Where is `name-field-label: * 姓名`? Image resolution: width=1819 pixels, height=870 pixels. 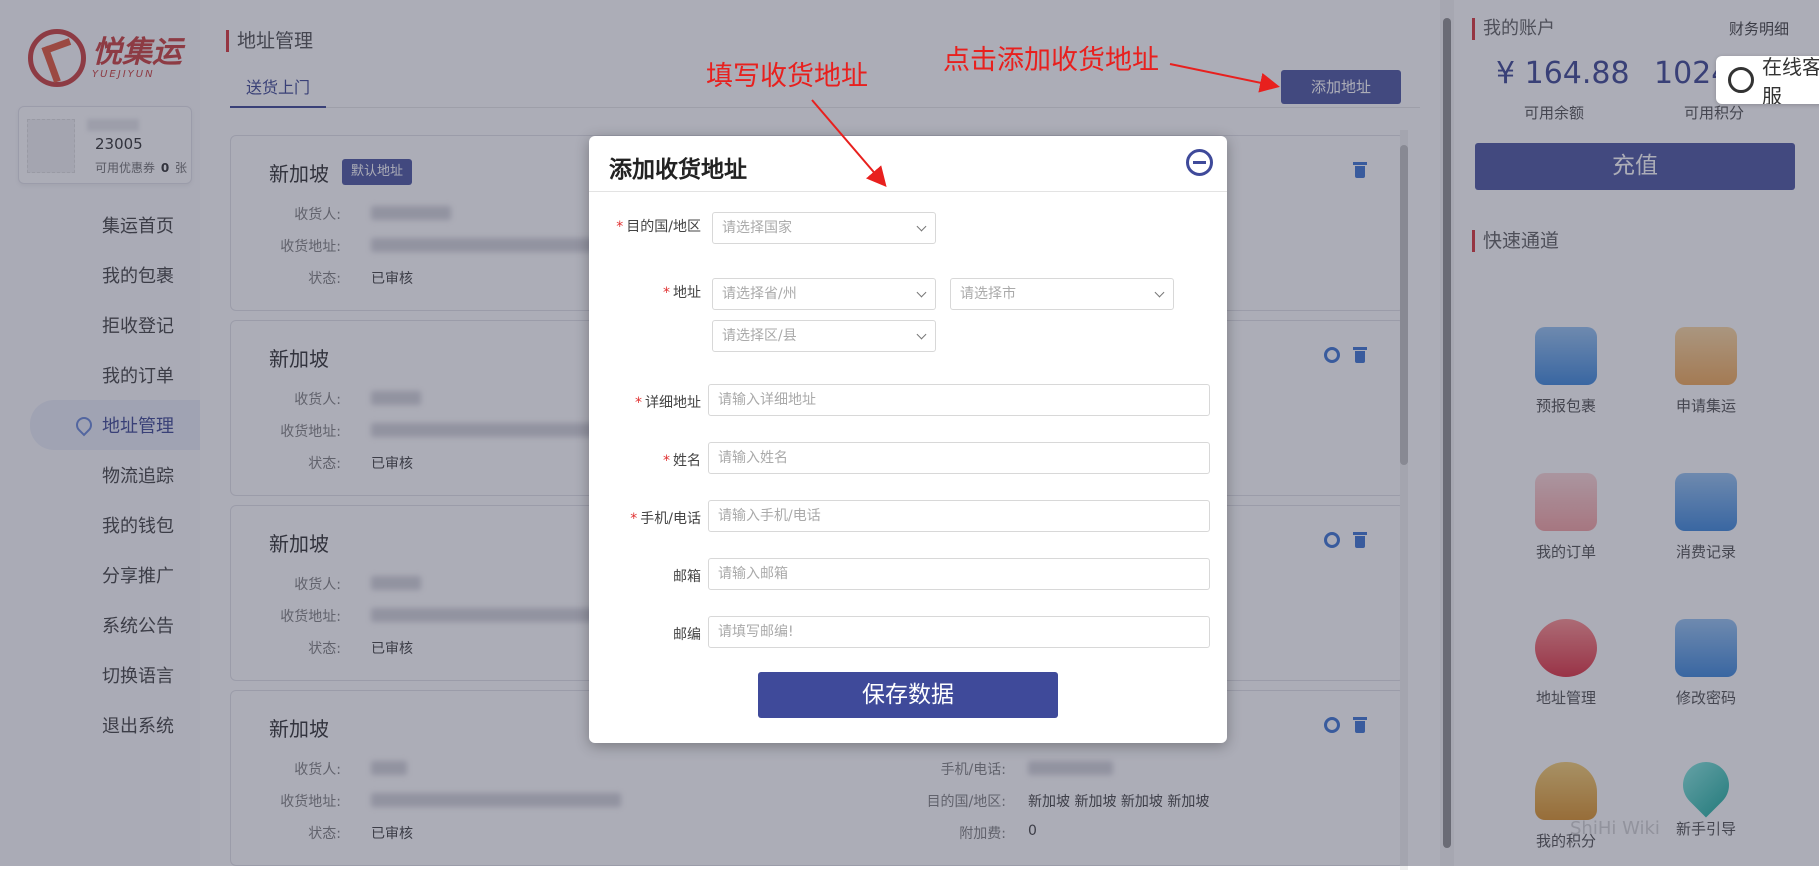
name-field-label: * 姓名 is located at coordinates (682, 461).